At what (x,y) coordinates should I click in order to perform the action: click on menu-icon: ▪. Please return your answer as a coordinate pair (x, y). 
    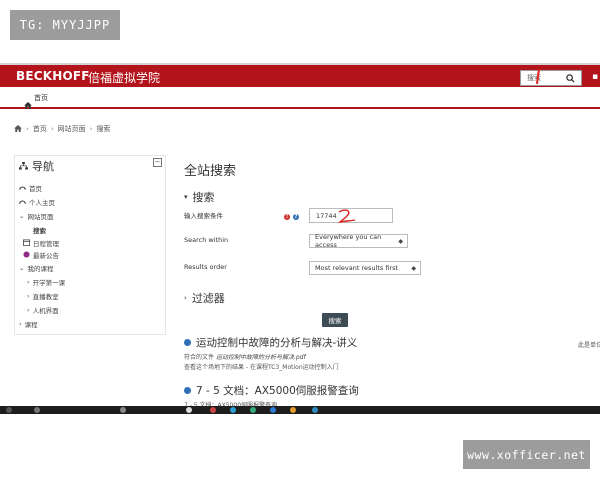
    Looking at the image, I should click on (595, 77).